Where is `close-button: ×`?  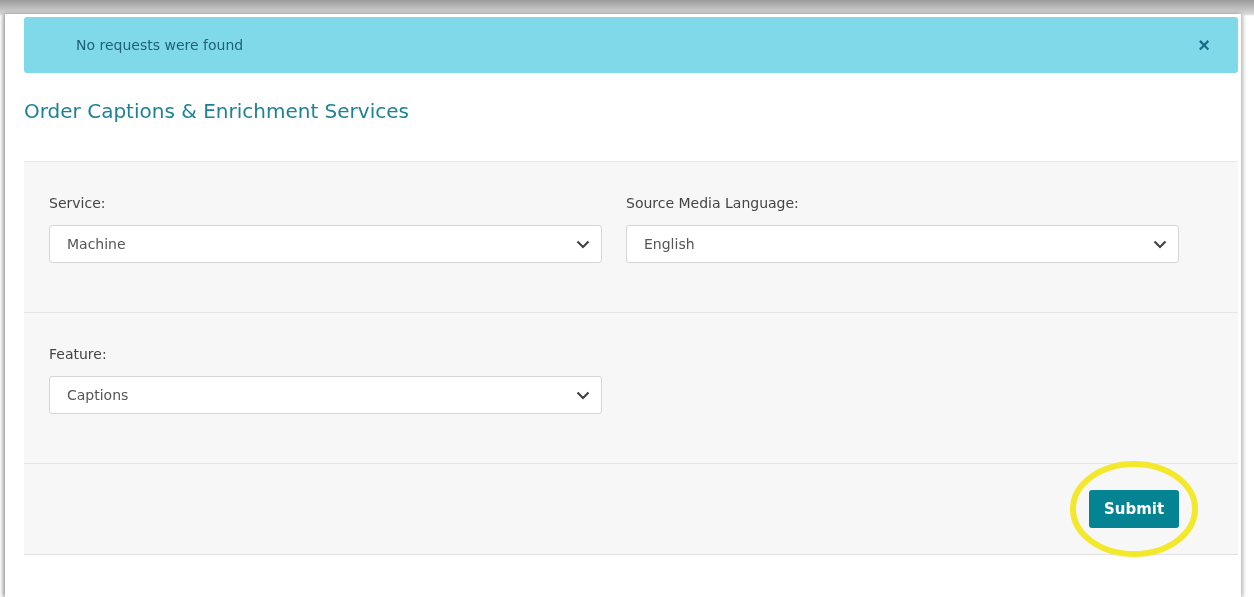 close-button: × is located at coordinates (1204, 45).